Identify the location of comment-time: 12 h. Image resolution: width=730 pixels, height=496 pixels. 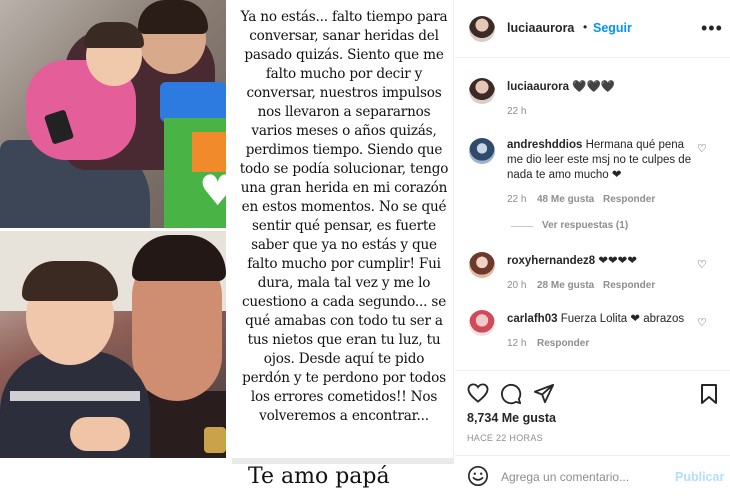
(517, 343).